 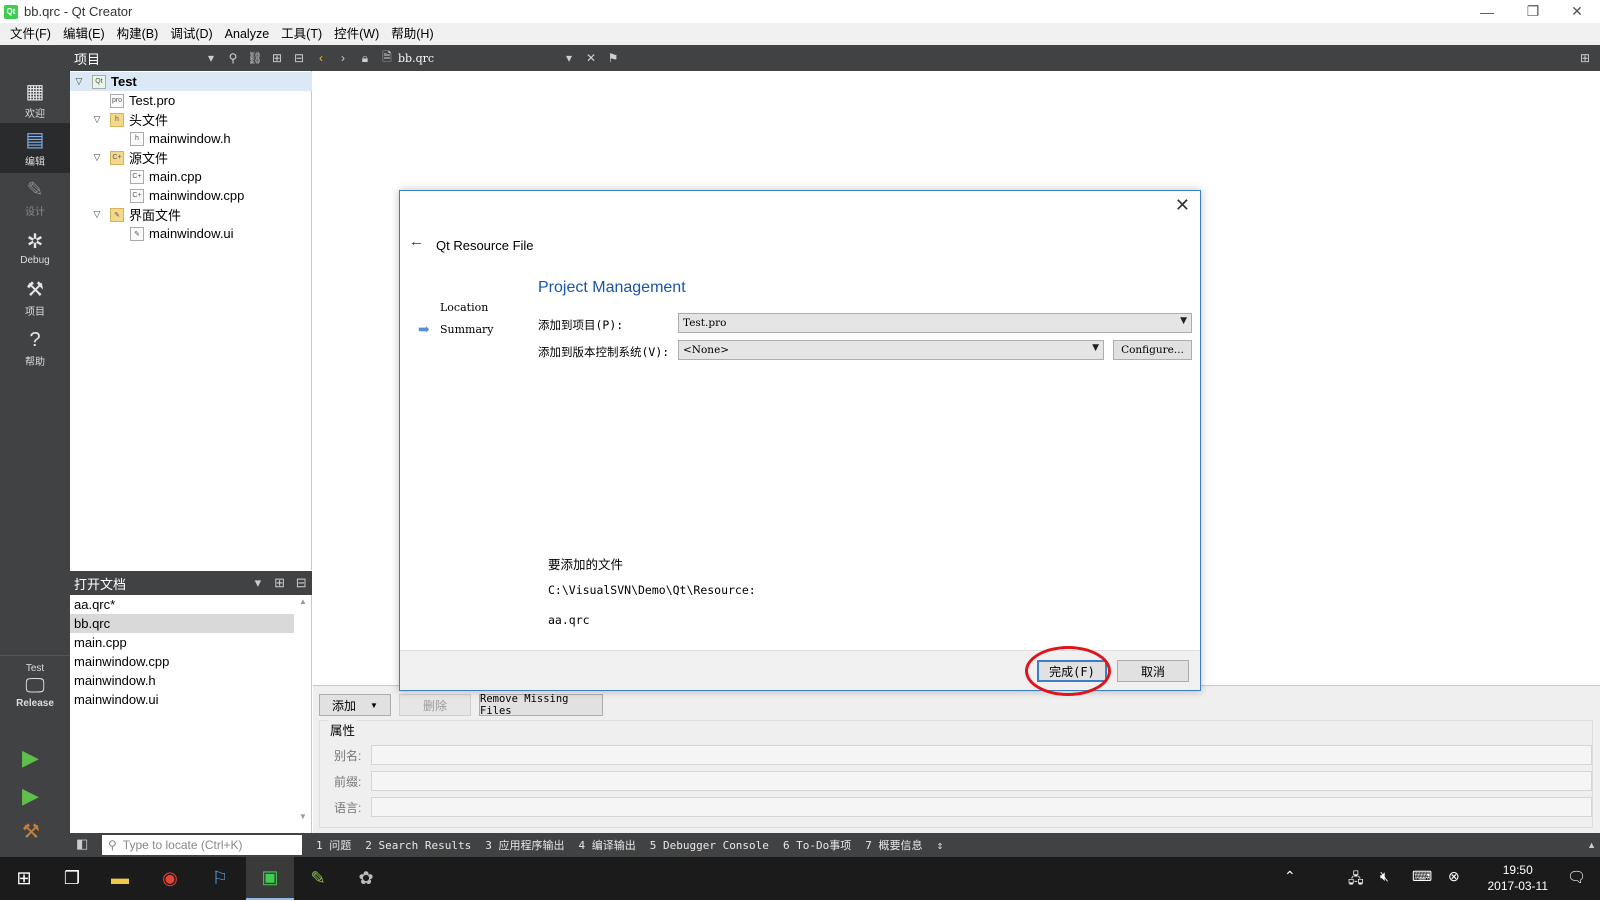 What do you see at coordinates (137, 138) in the screenshot?
I see `header-file-icon: h` at bounding box center [137, 138].